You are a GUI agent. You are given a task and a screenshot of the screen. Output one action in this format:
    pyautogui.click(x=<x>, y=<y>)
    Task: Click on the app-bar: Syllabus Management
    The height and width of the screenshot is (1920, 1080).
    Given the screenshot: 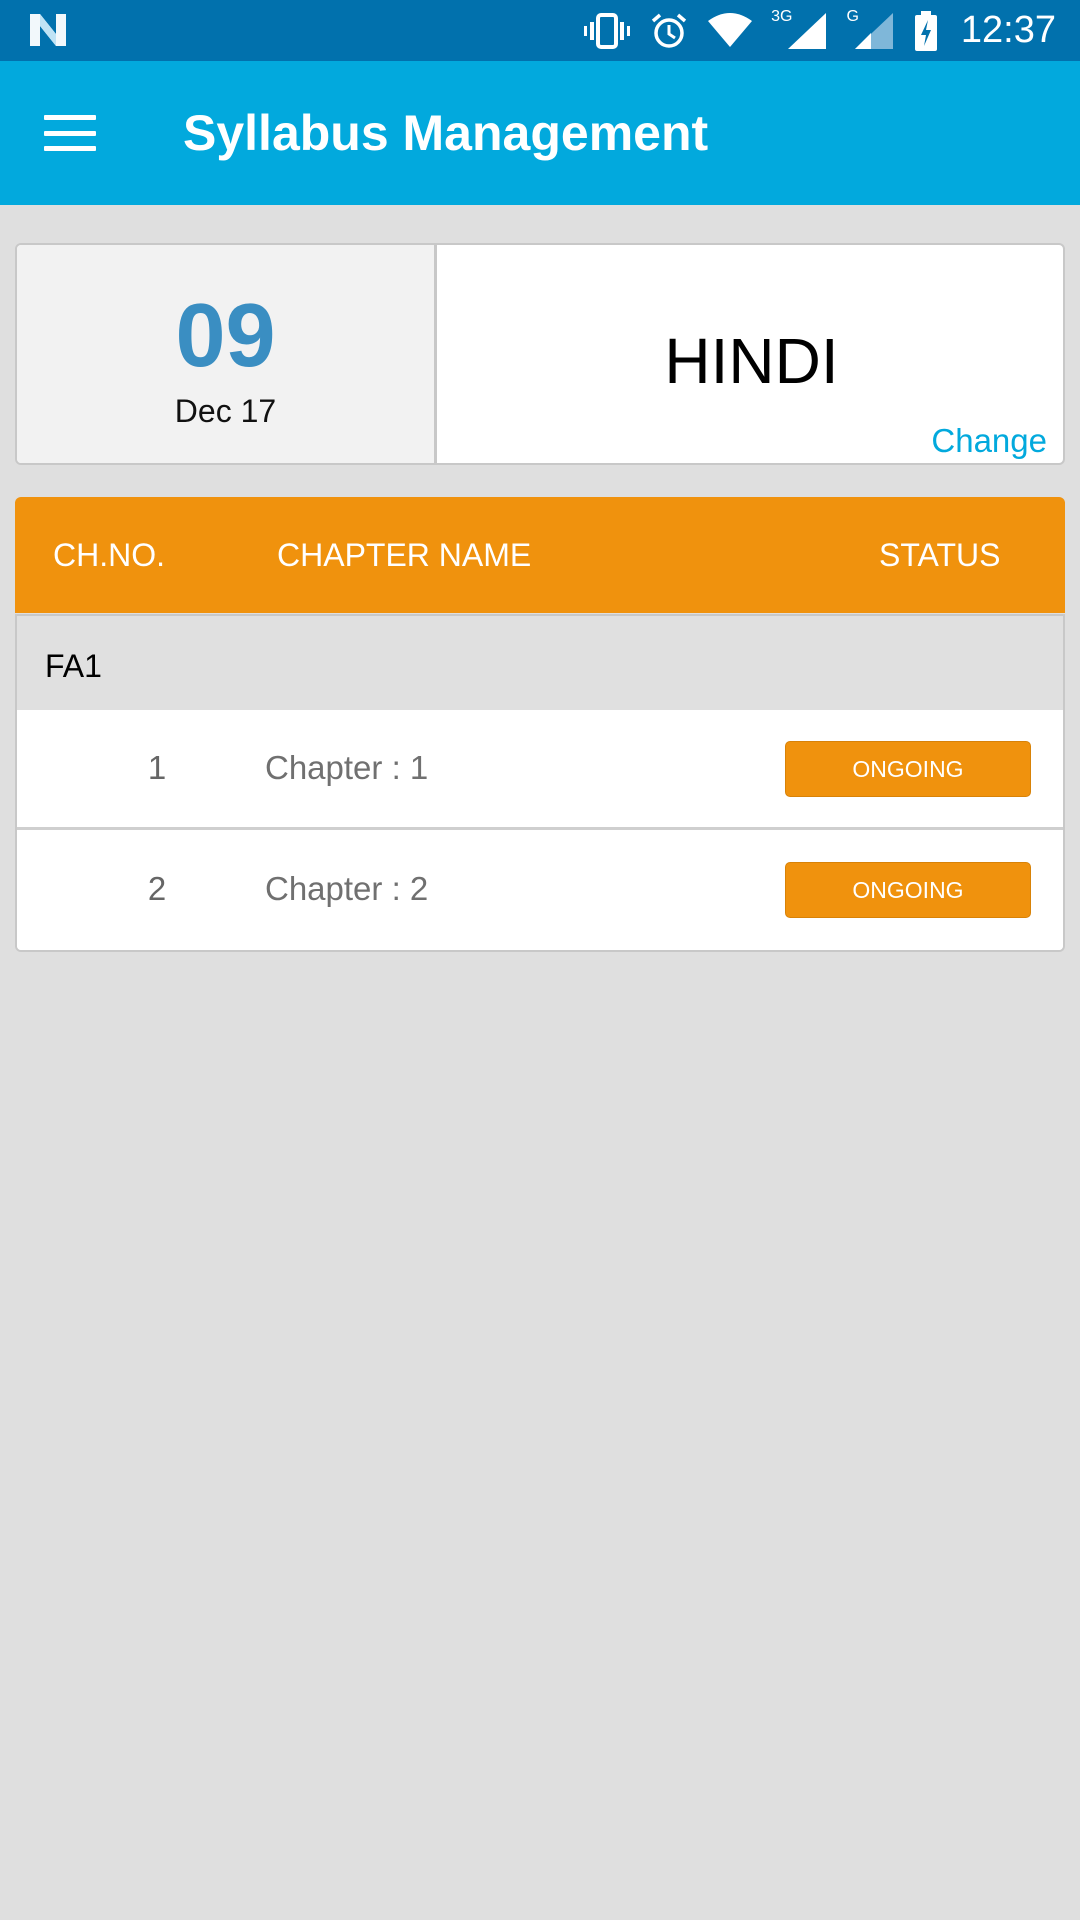 What is the action you would take?
    pyautogui.click(x=540, y=133)
    